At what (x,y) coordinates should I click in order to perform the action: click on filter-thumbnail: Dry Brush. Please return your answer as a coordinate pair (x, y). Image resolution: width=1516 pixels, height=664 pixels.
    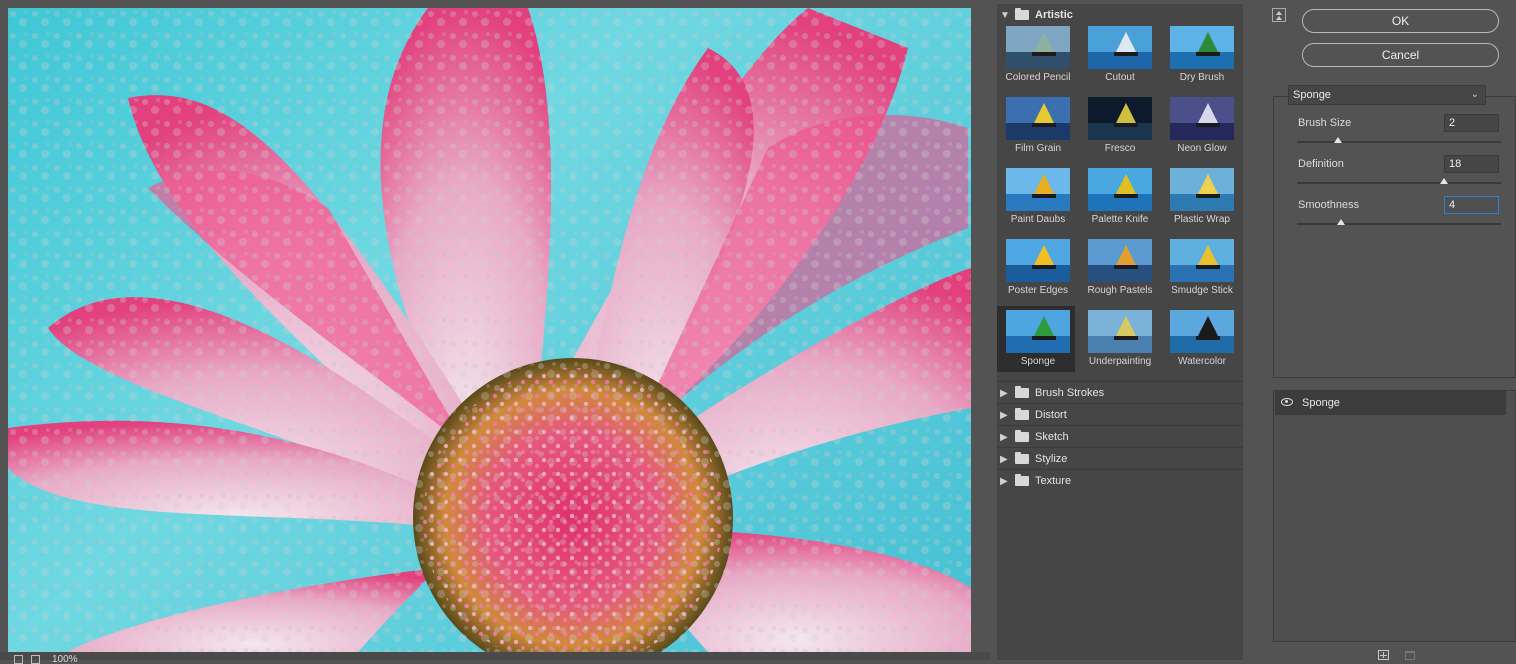
    Looking at the image, I should click on (1200, 55).